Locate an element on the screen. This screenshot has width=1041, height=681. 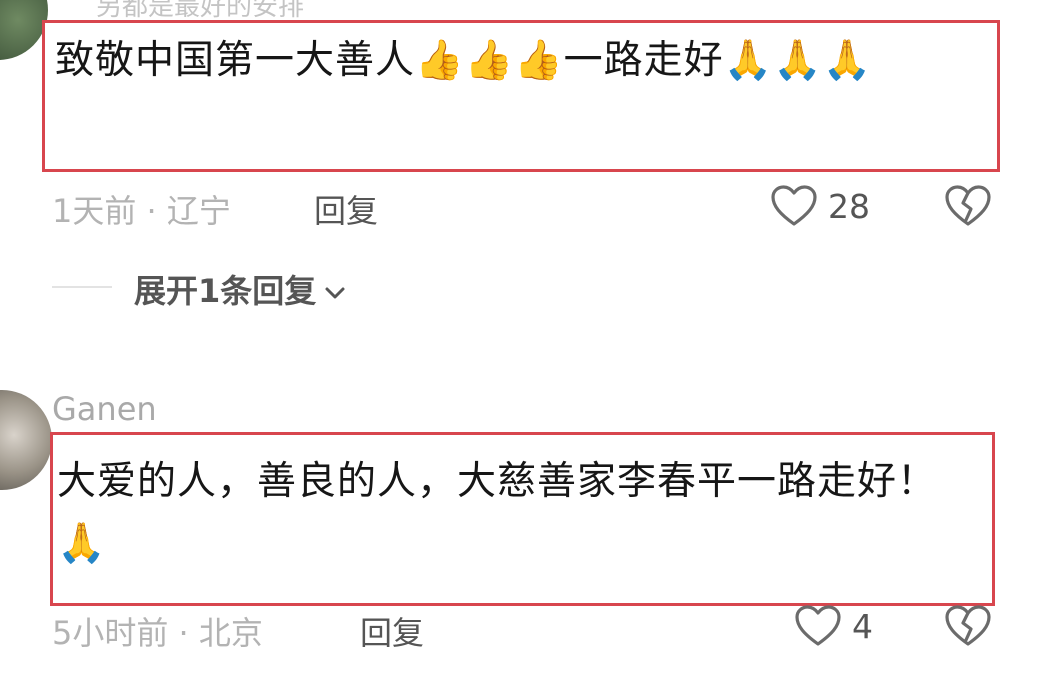
like-button: 4 is located at coordinates (833, 626).